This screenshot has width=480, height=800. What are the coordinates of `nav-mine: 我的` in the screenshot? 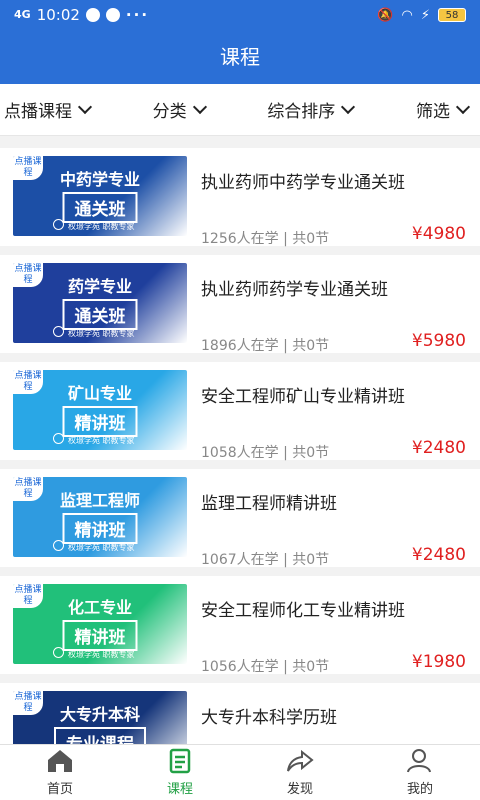 It's located at (420, 772).